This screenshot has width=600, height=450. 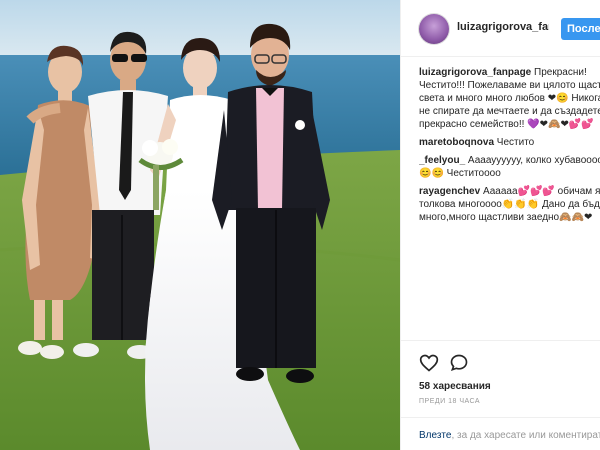 I want to click on comment-text: 😊😊 Честитоооо, so click(x=460, y=173).